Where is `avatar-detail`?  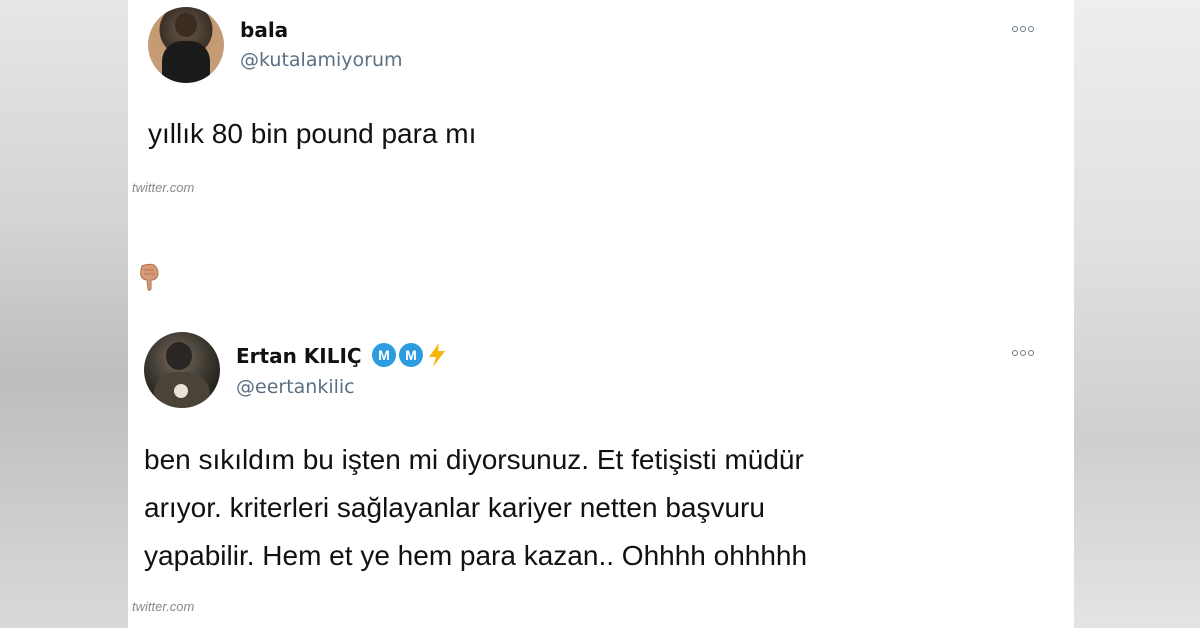 avatar-detail is located at coordinates (181, 391).